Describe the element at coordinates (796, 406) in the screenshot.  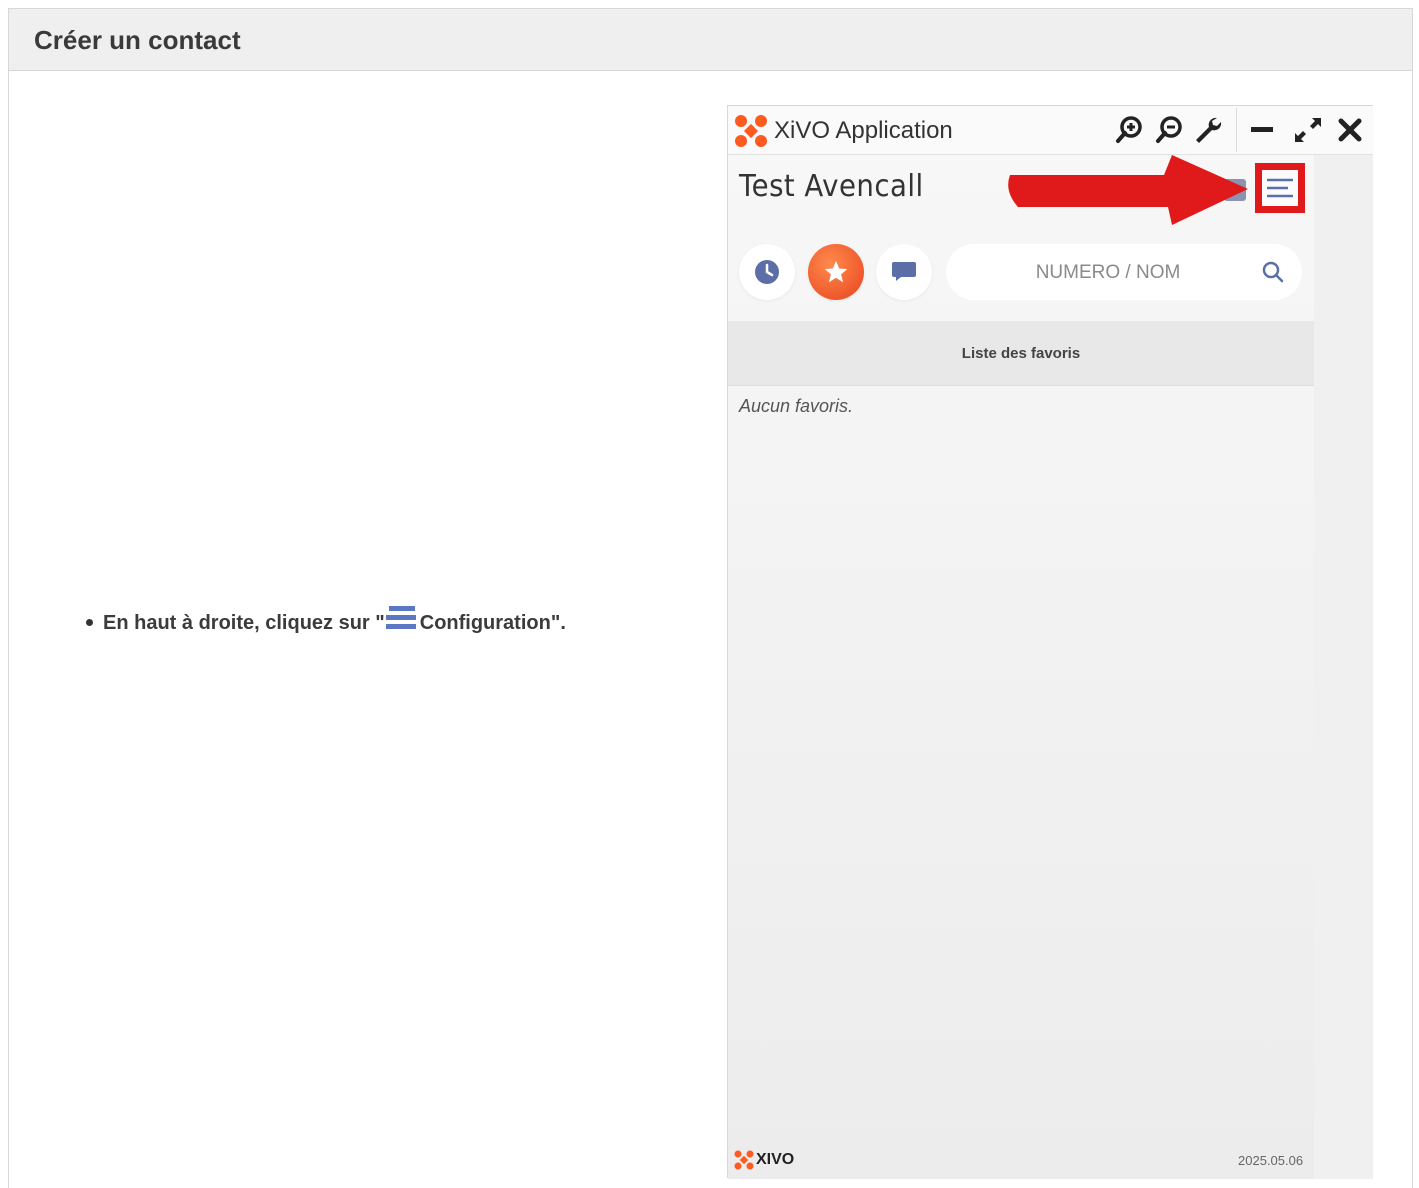
I see `empty-favorites-message: Aucun favoris.` at that location.